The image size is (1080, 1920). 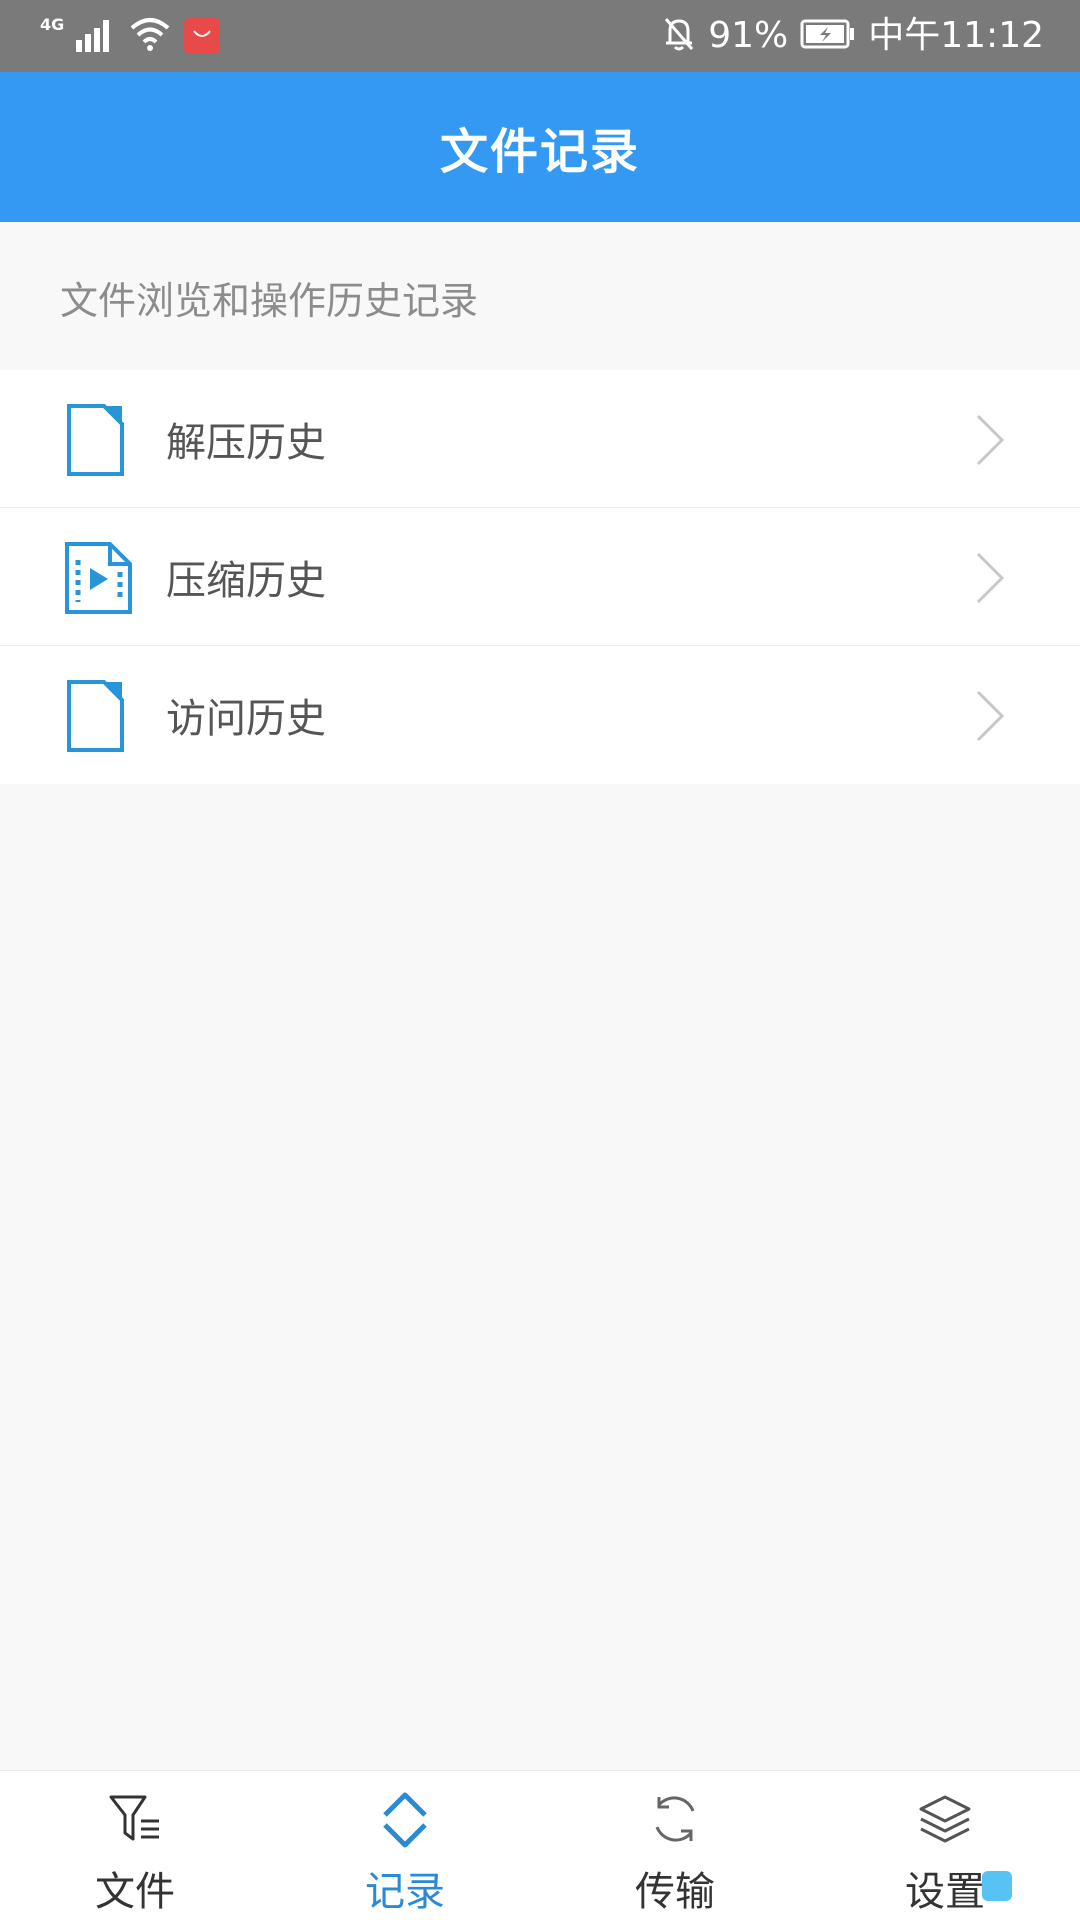 I want to click on nav-label: 记录, so click(x=405, y=1892).